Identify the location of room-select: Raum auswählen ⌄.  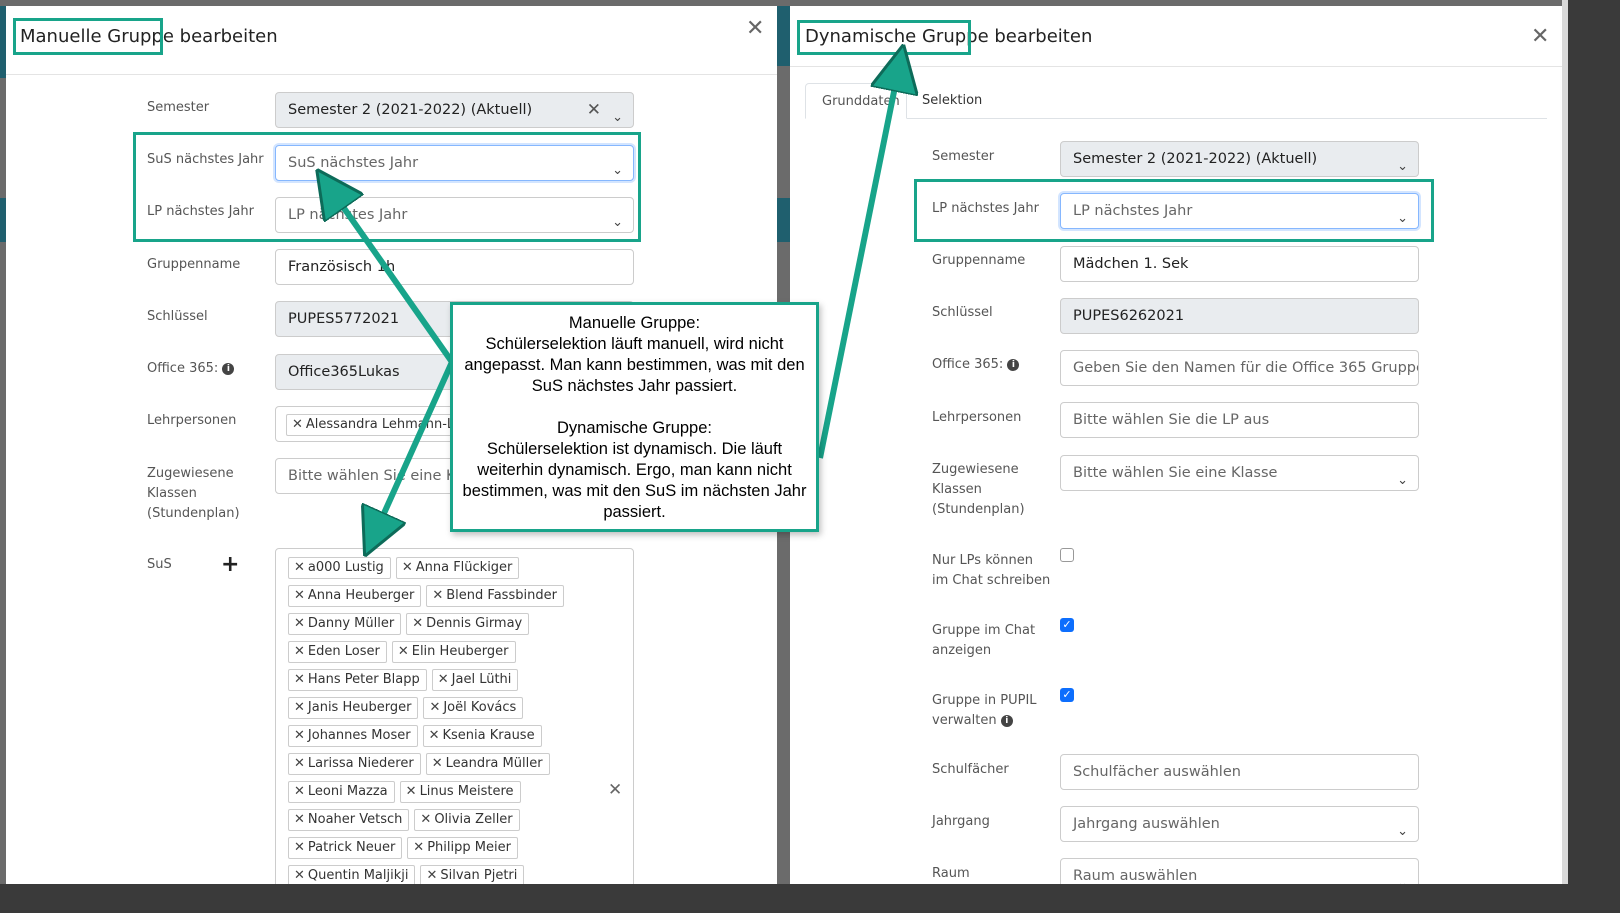
(1239, 871).